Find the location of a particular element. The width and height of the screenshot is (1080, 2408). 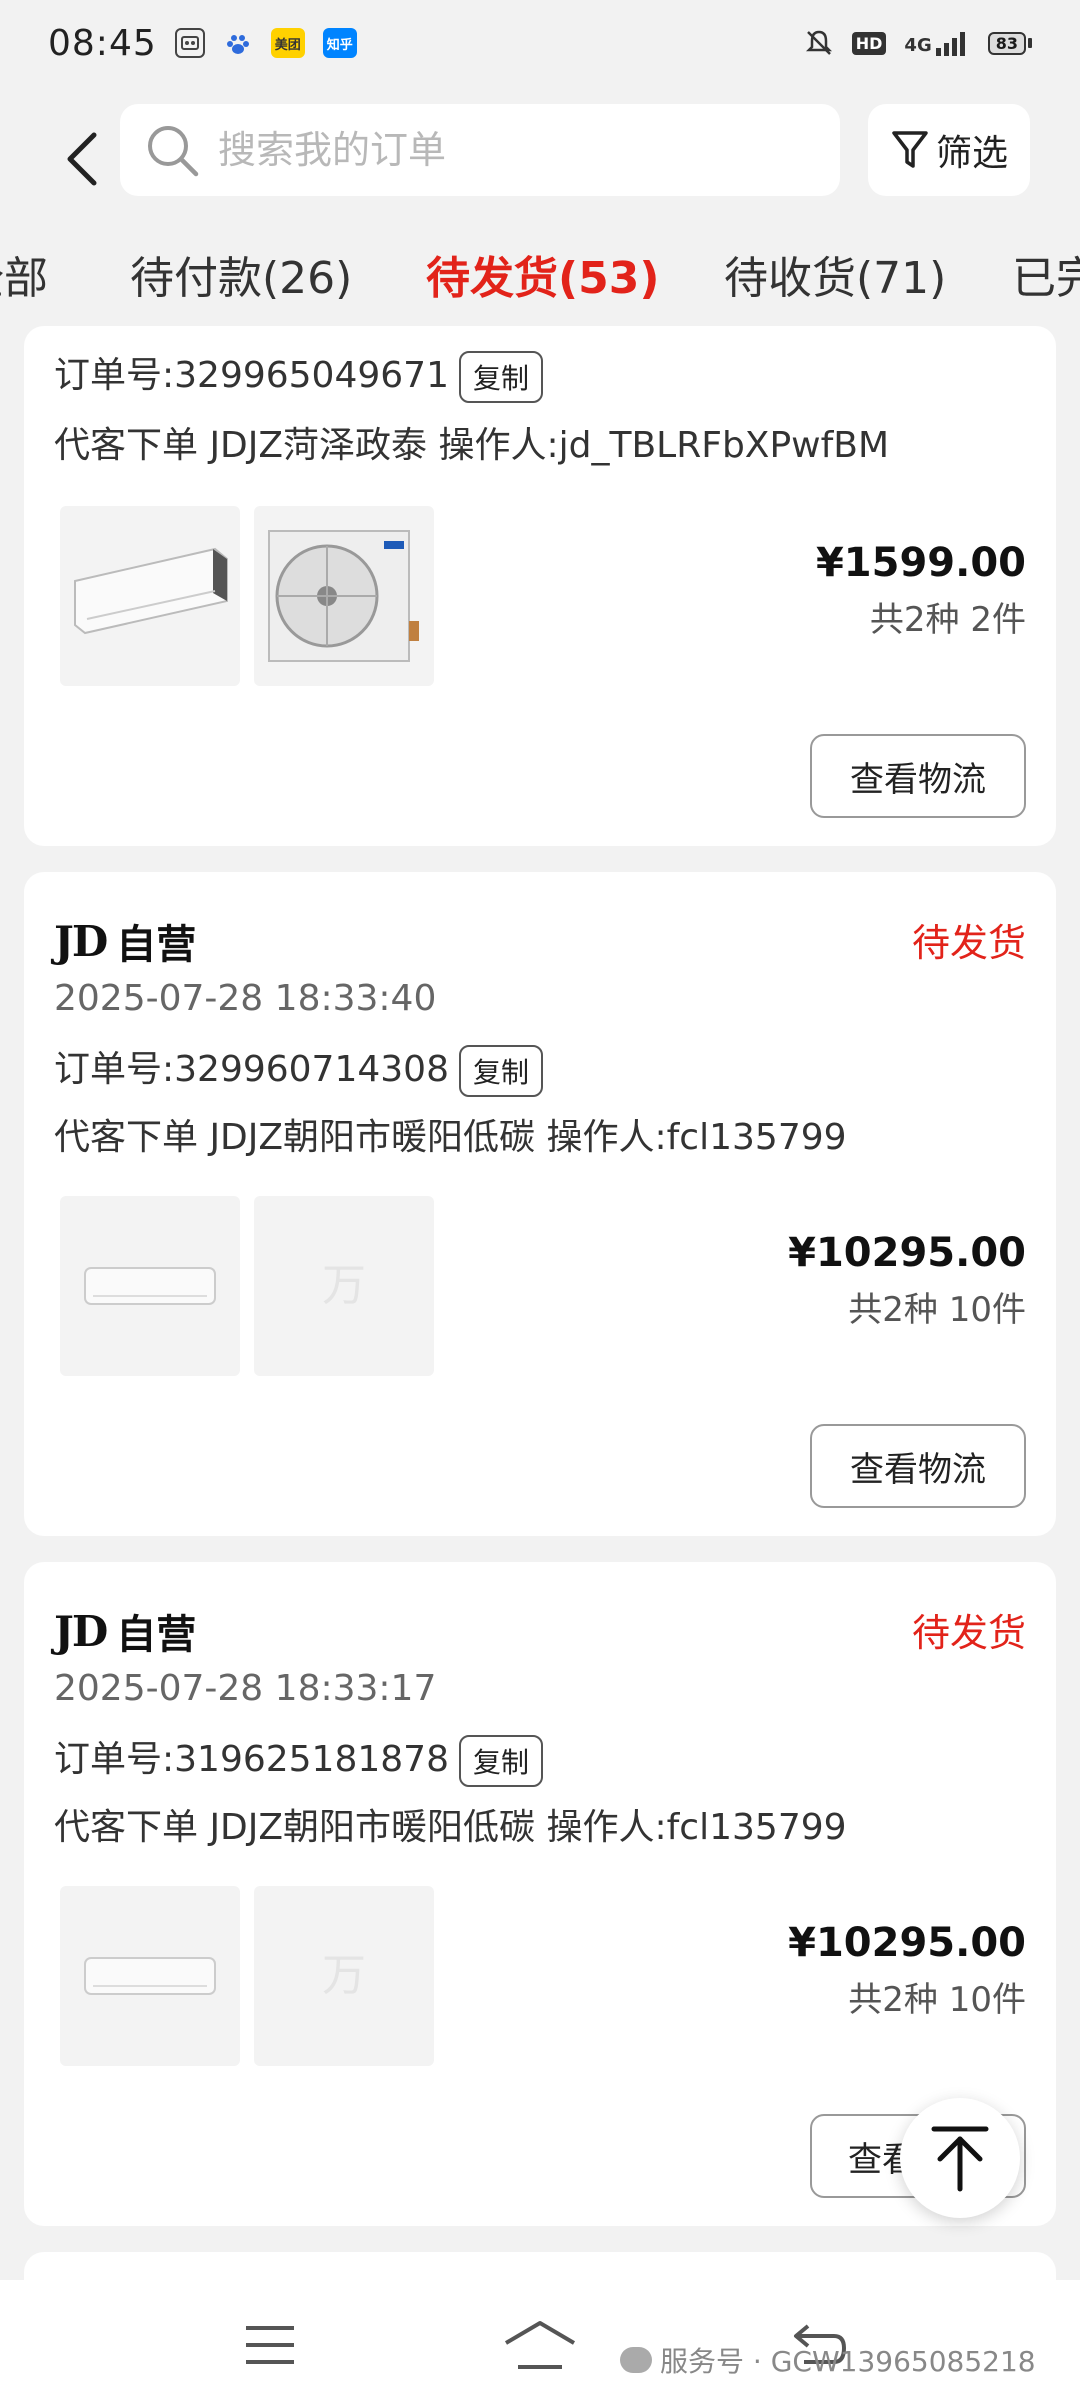

network-type: 4G is located at coordinates (918, 45).